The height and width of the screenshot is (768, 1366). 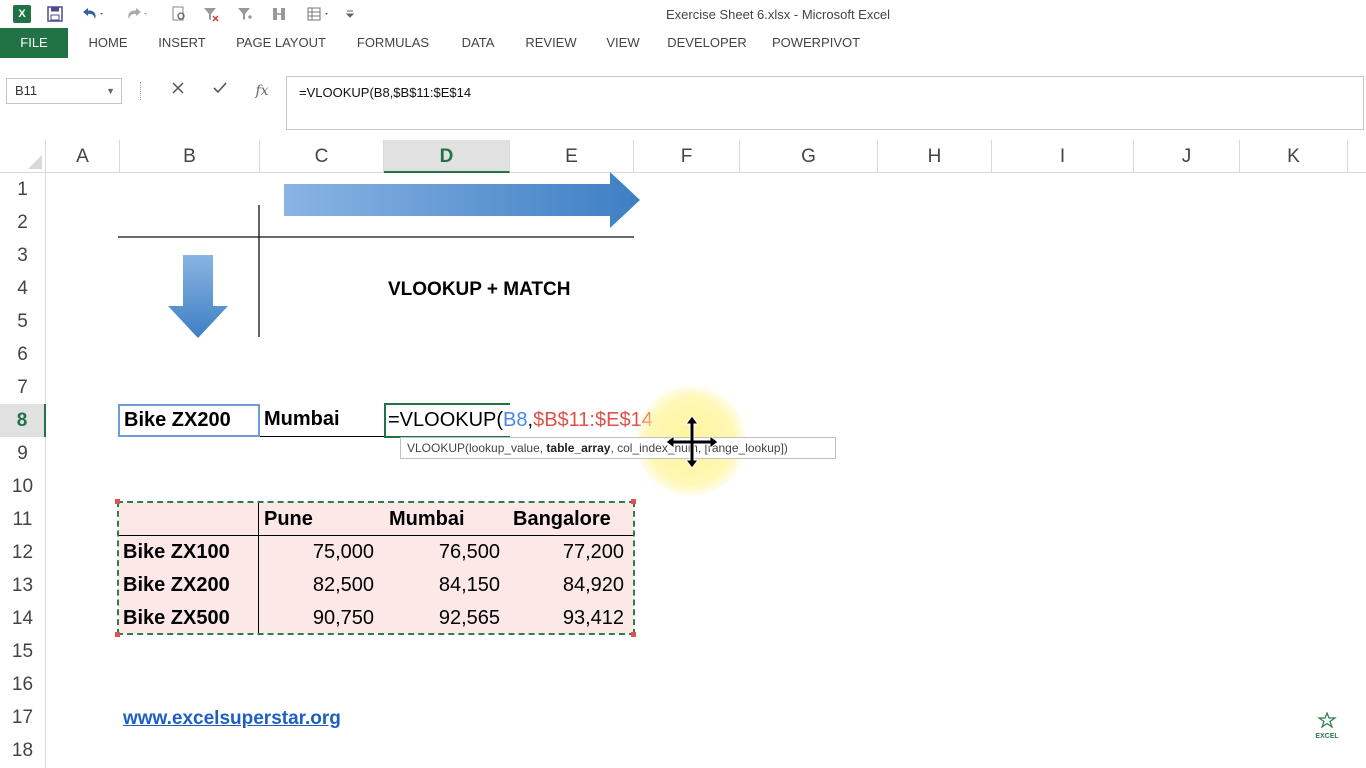 I want to click on table-cell: 93,412, so click(x=572, y=618).